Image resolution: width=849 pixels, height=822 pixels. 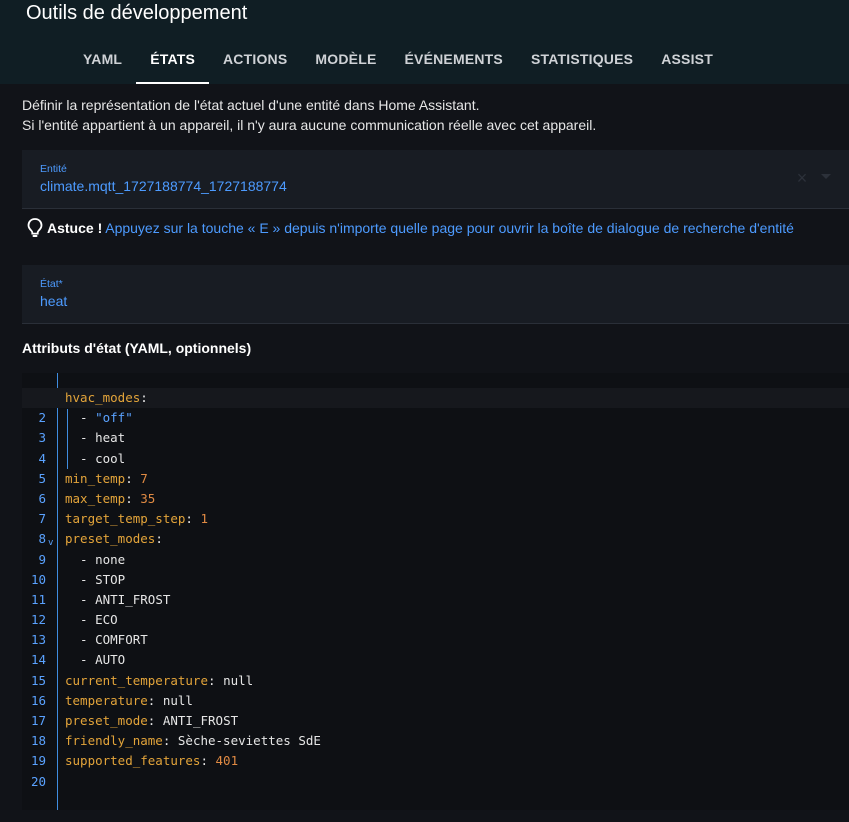 What do you see at coordinates (204, 519) in the screenshot?
I see `yaml-value: 1` at bounding box center [204, 519].